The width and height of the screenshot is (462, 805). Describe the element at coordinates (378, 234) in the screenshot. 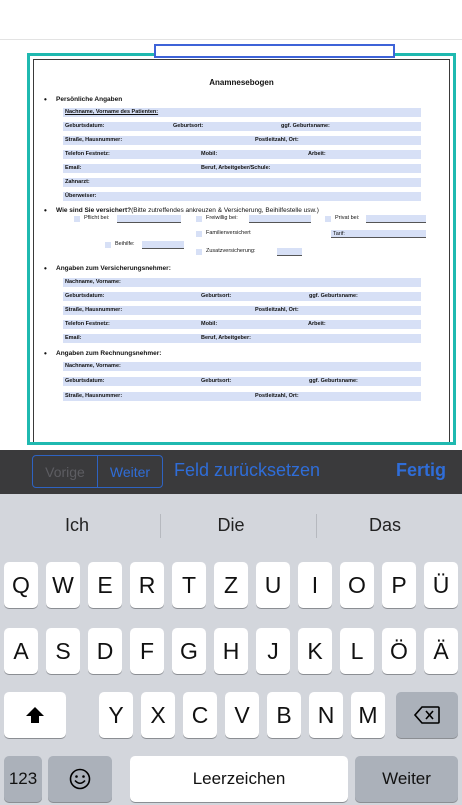

I see `field-tariff: Tarif:` at that location.